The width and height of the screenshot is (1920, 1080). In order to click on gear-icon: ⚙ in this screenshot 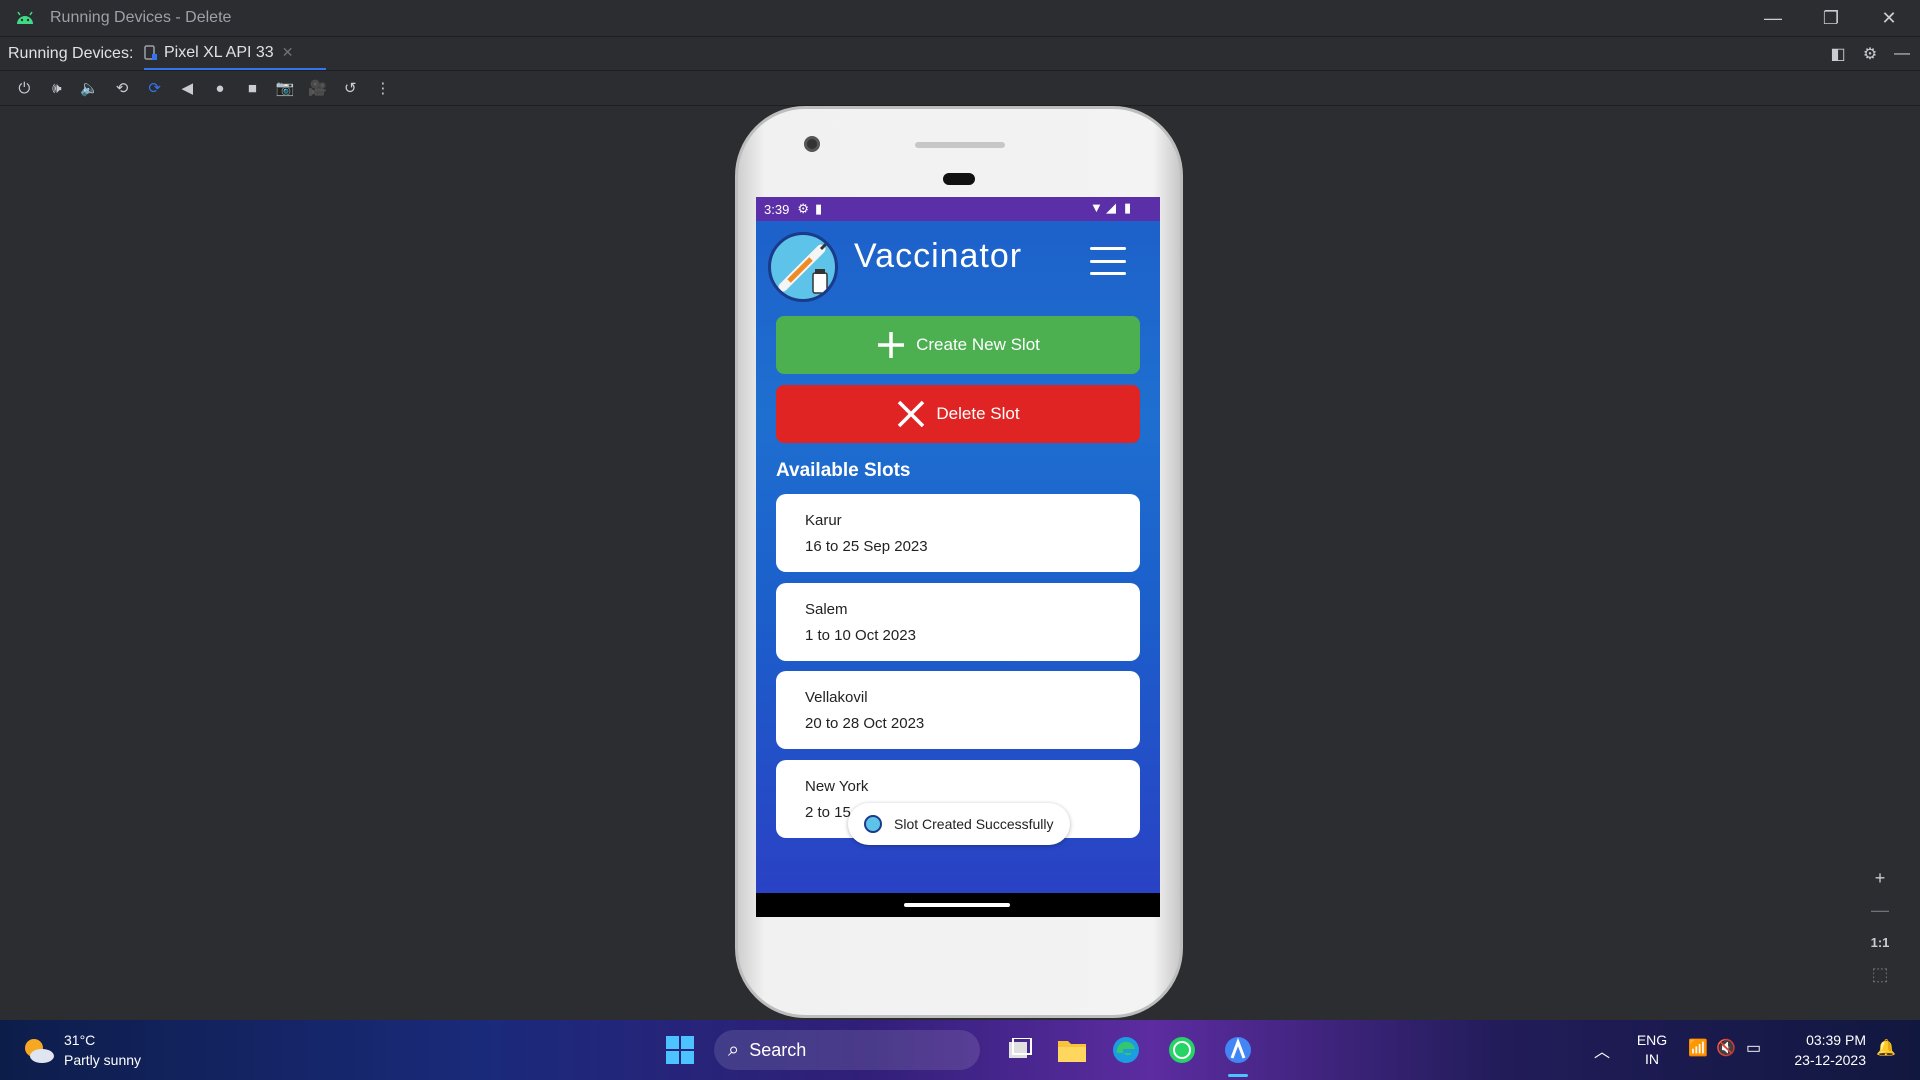, I will do `click(1870, 54)`.